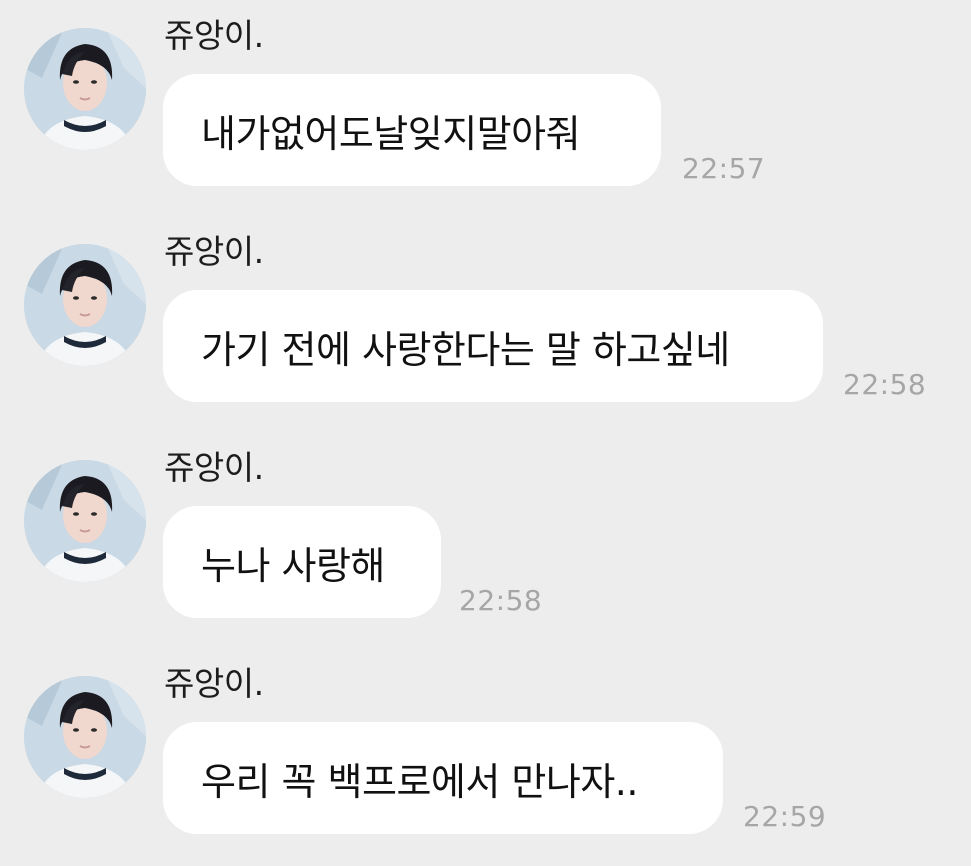 The width and height of the screenshot is (971, 866). What do you see at coordinates (465, 349) in the screenshot?
I see `message-text: 가기 전에 사랑한다는 말 하고싶네` at bounding box center [465, 349].